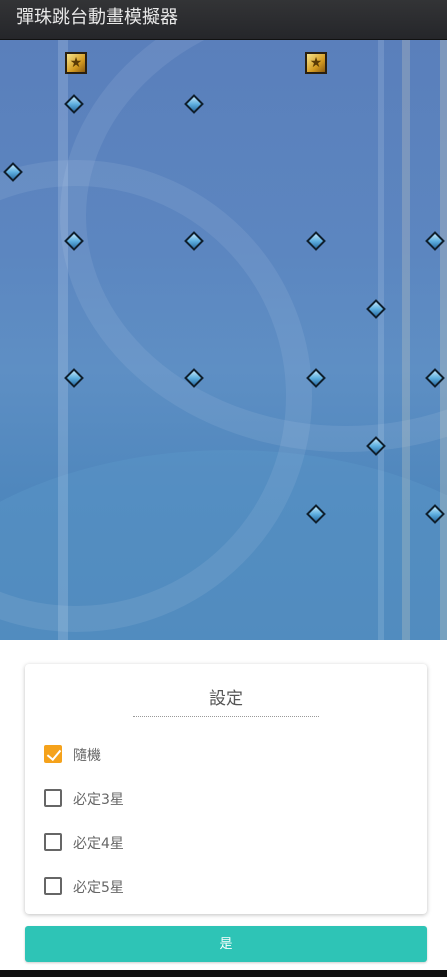 Image resolution: width=447 pixels, height=977 pixels. What do you see at coordinates (87, 756) in the screenshot?
I see `option-label: 隨機` at bounding box center [87, 756].